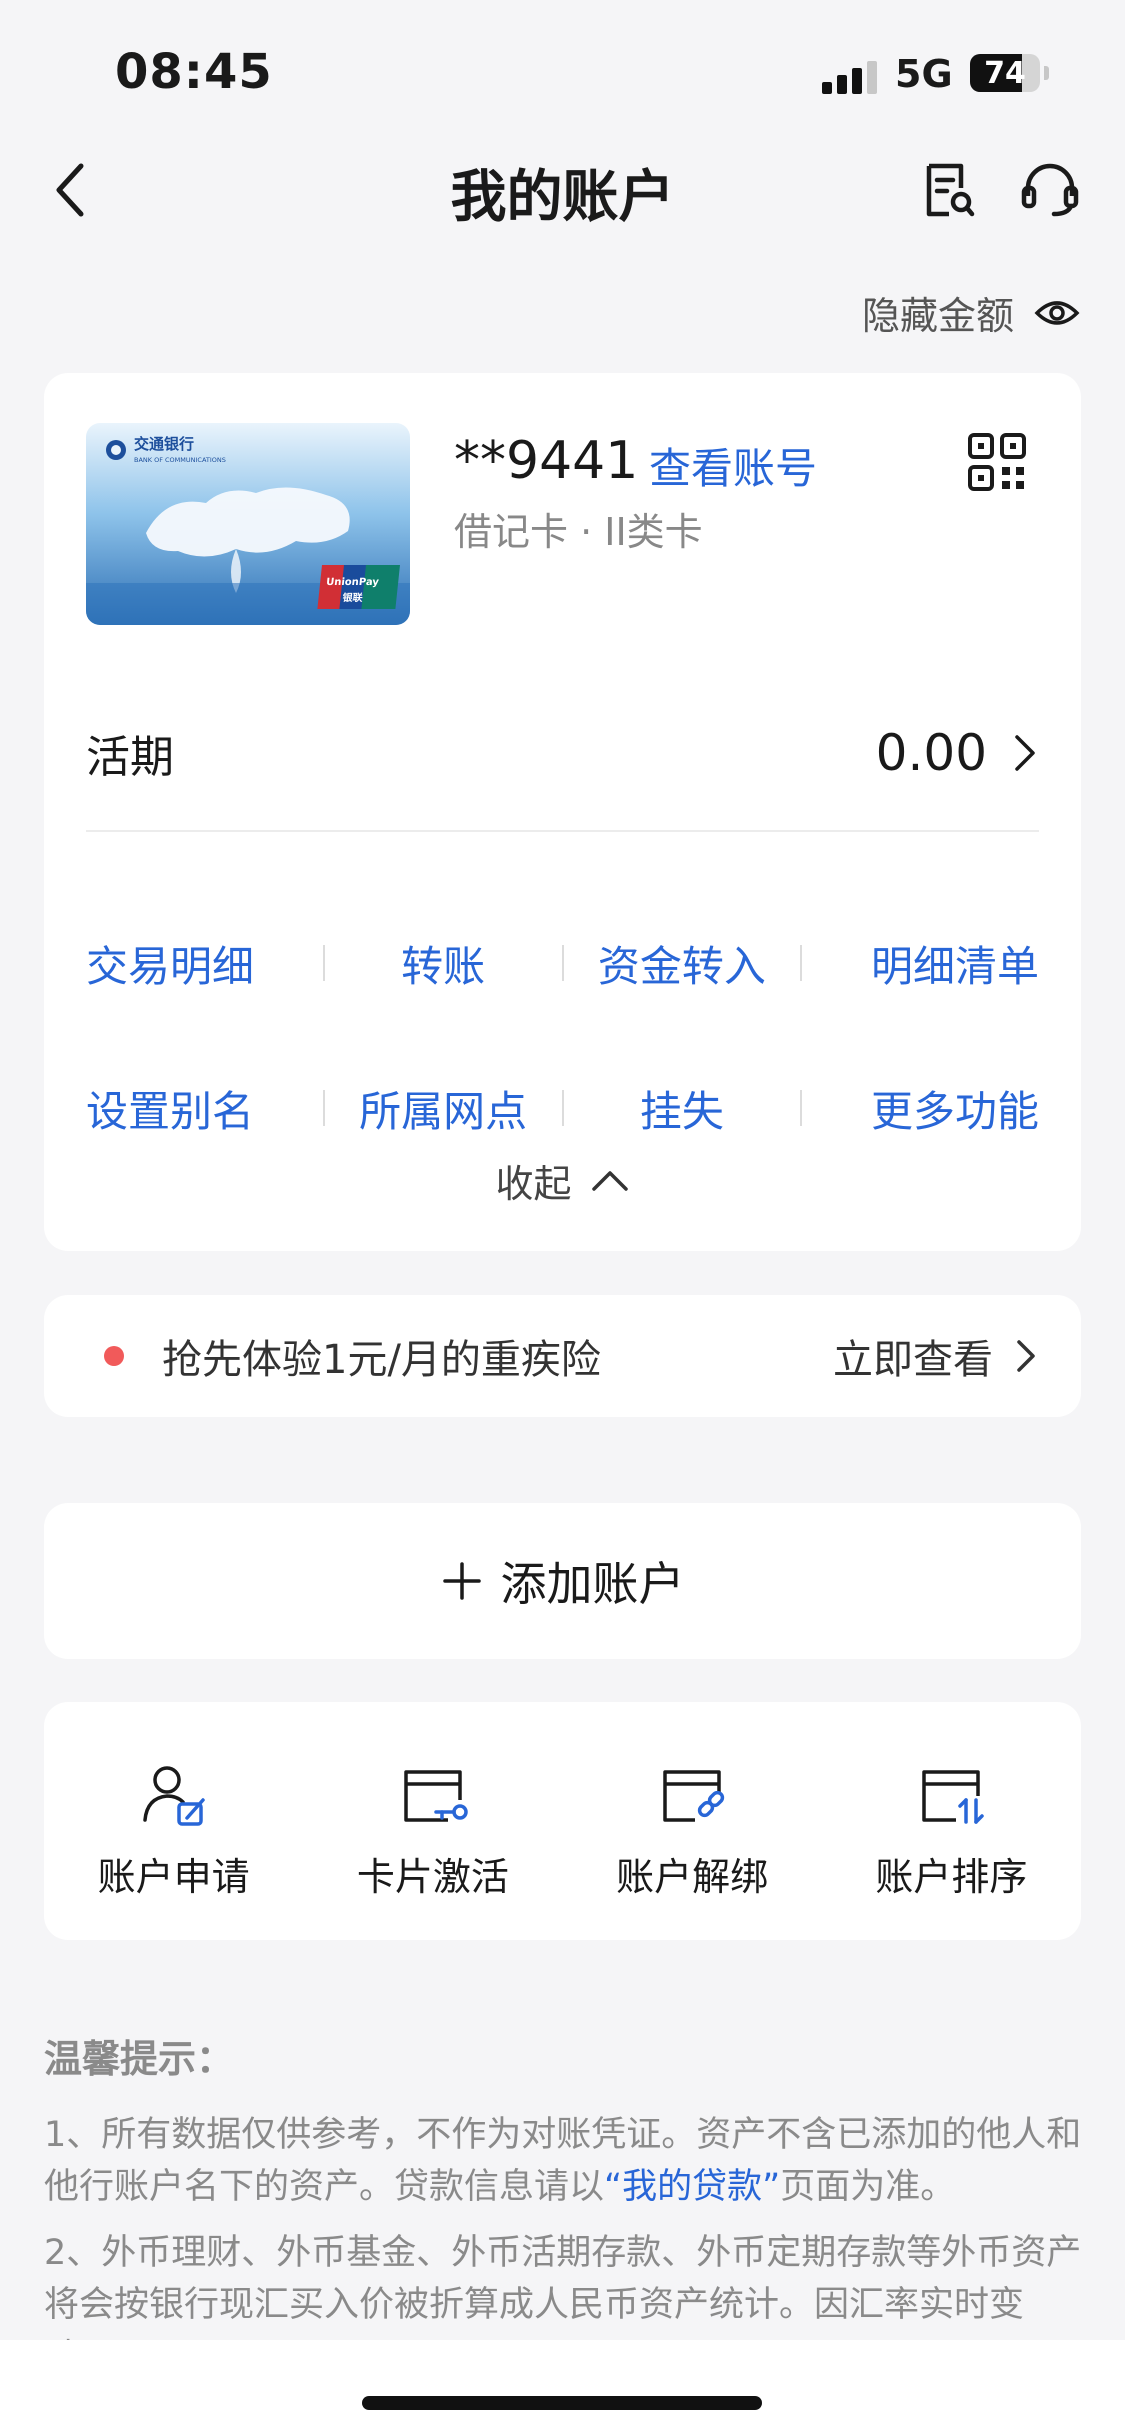 This screenshot has width=1125, height=2435. Describe the element at coordinates (164, 444) in the screenshot. I see `card-bank-name: 交通银行` at that location.